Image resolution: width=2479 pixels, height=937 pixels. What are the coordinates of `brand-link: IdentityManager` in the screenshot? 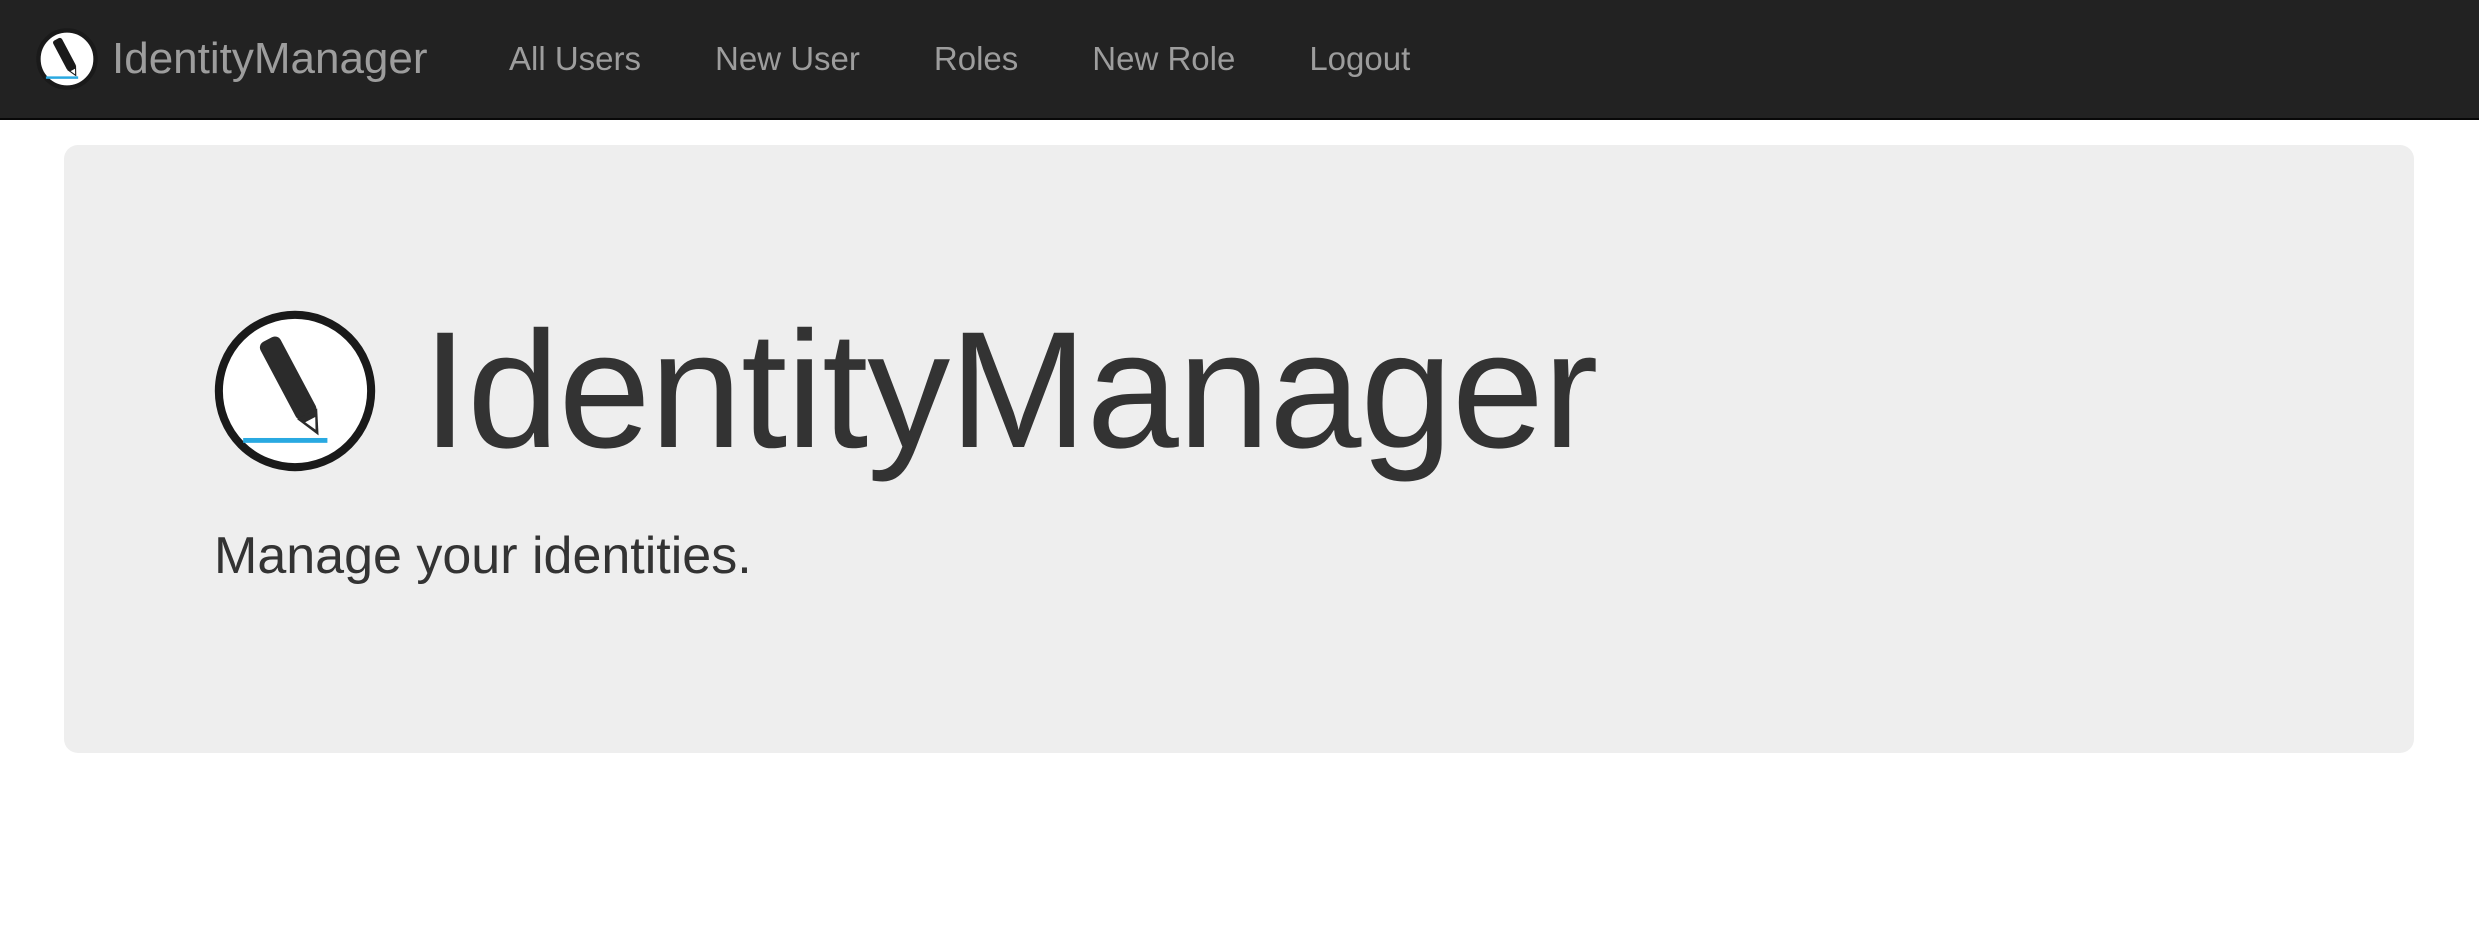 It's located at (232, 59).